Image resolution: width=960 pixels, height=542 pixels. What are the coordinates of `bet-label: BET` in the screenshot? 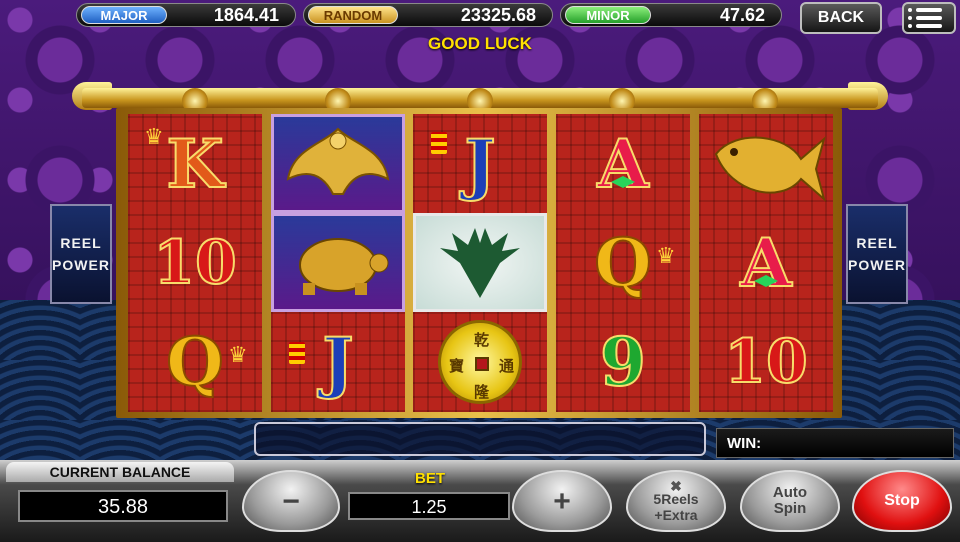 It's located at (430, 478).